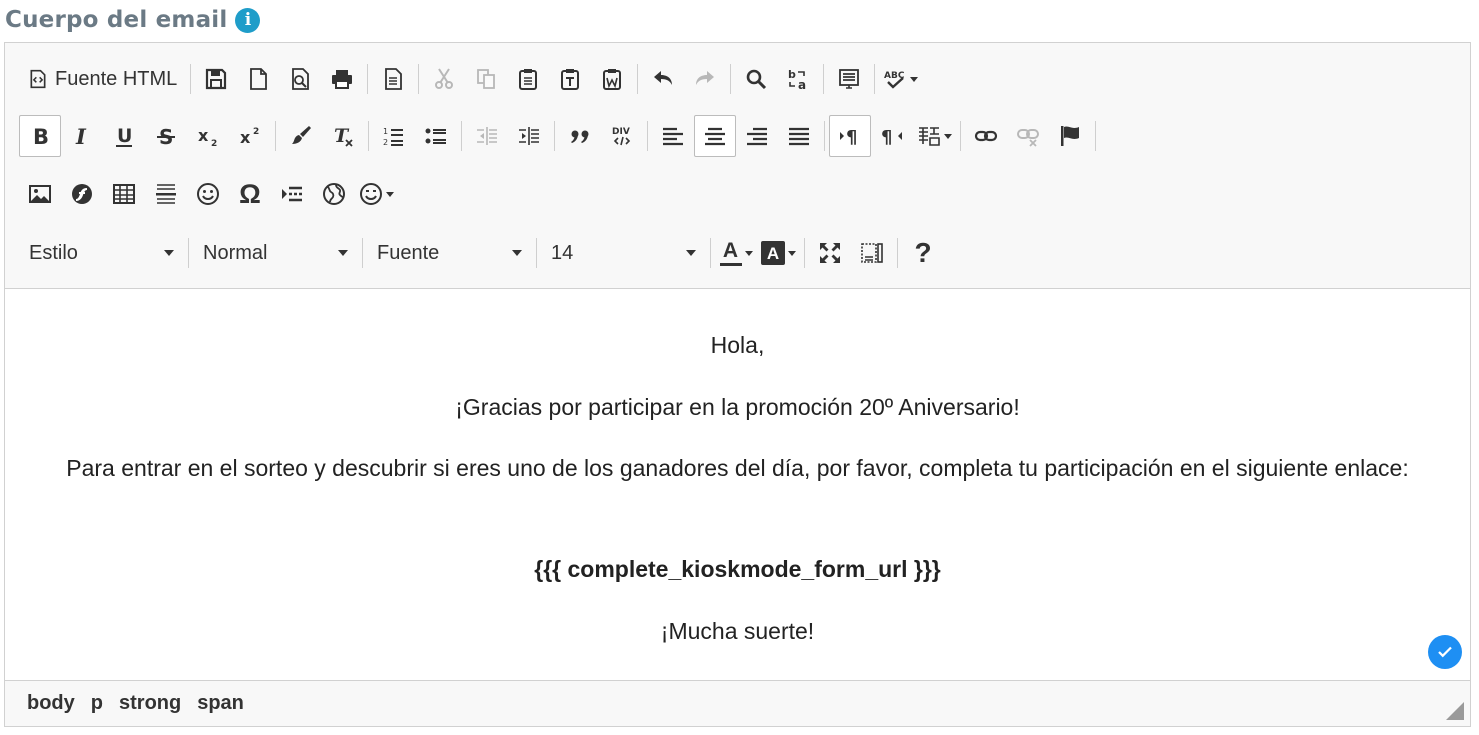 Image resolution: width=1479 pixels, height=735 pixels. I want to click on image-button, so click(40, 194).